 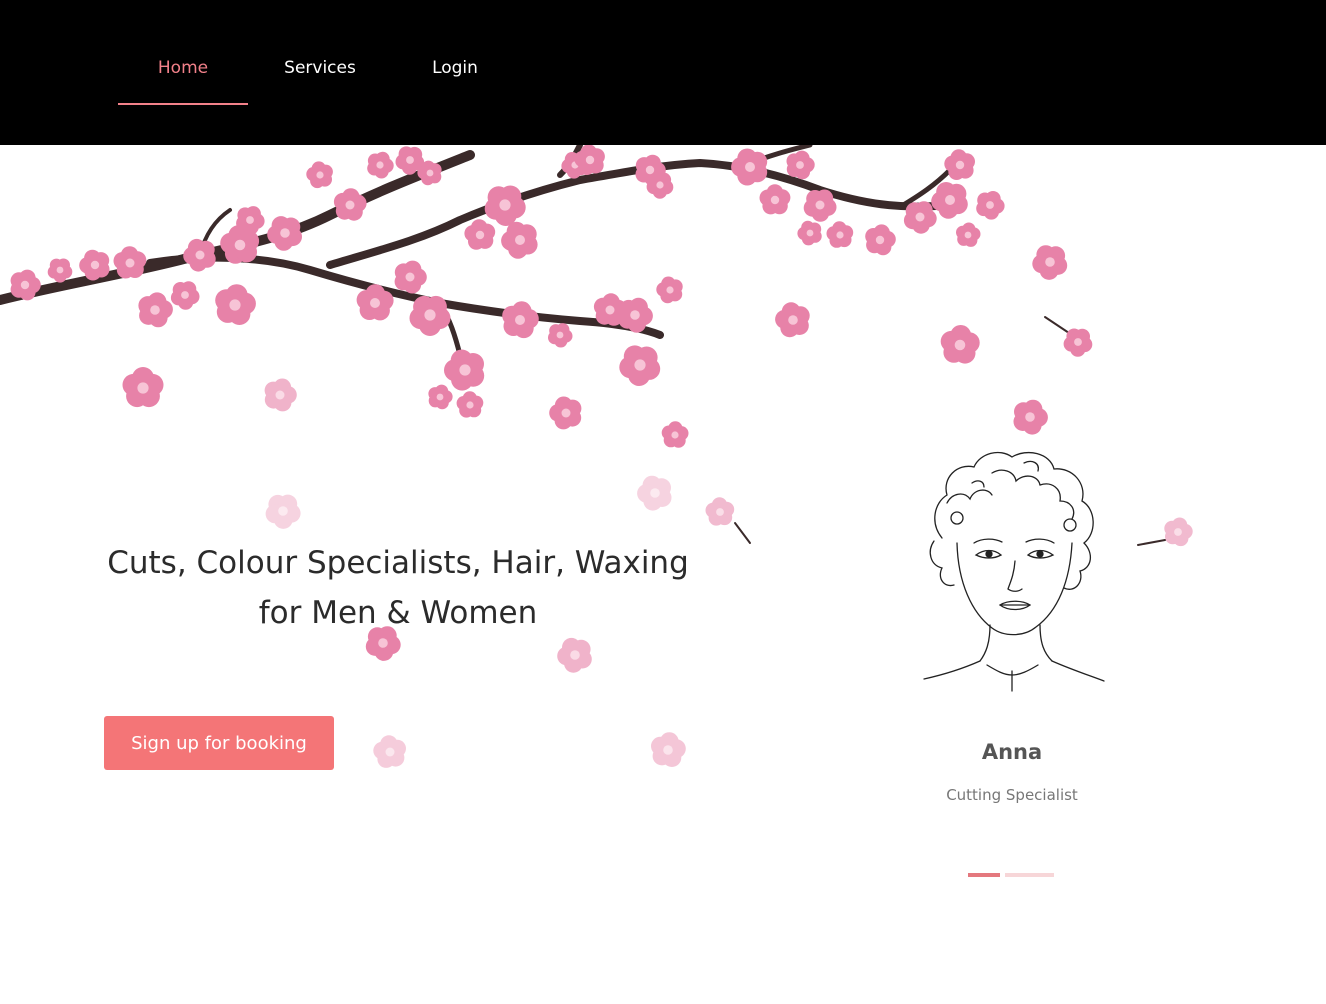 What do you see at coordinates (398, 613) in the screenshot?
I see `hero-title-line-2: for Men & Women` at bounding box center [398, 613].